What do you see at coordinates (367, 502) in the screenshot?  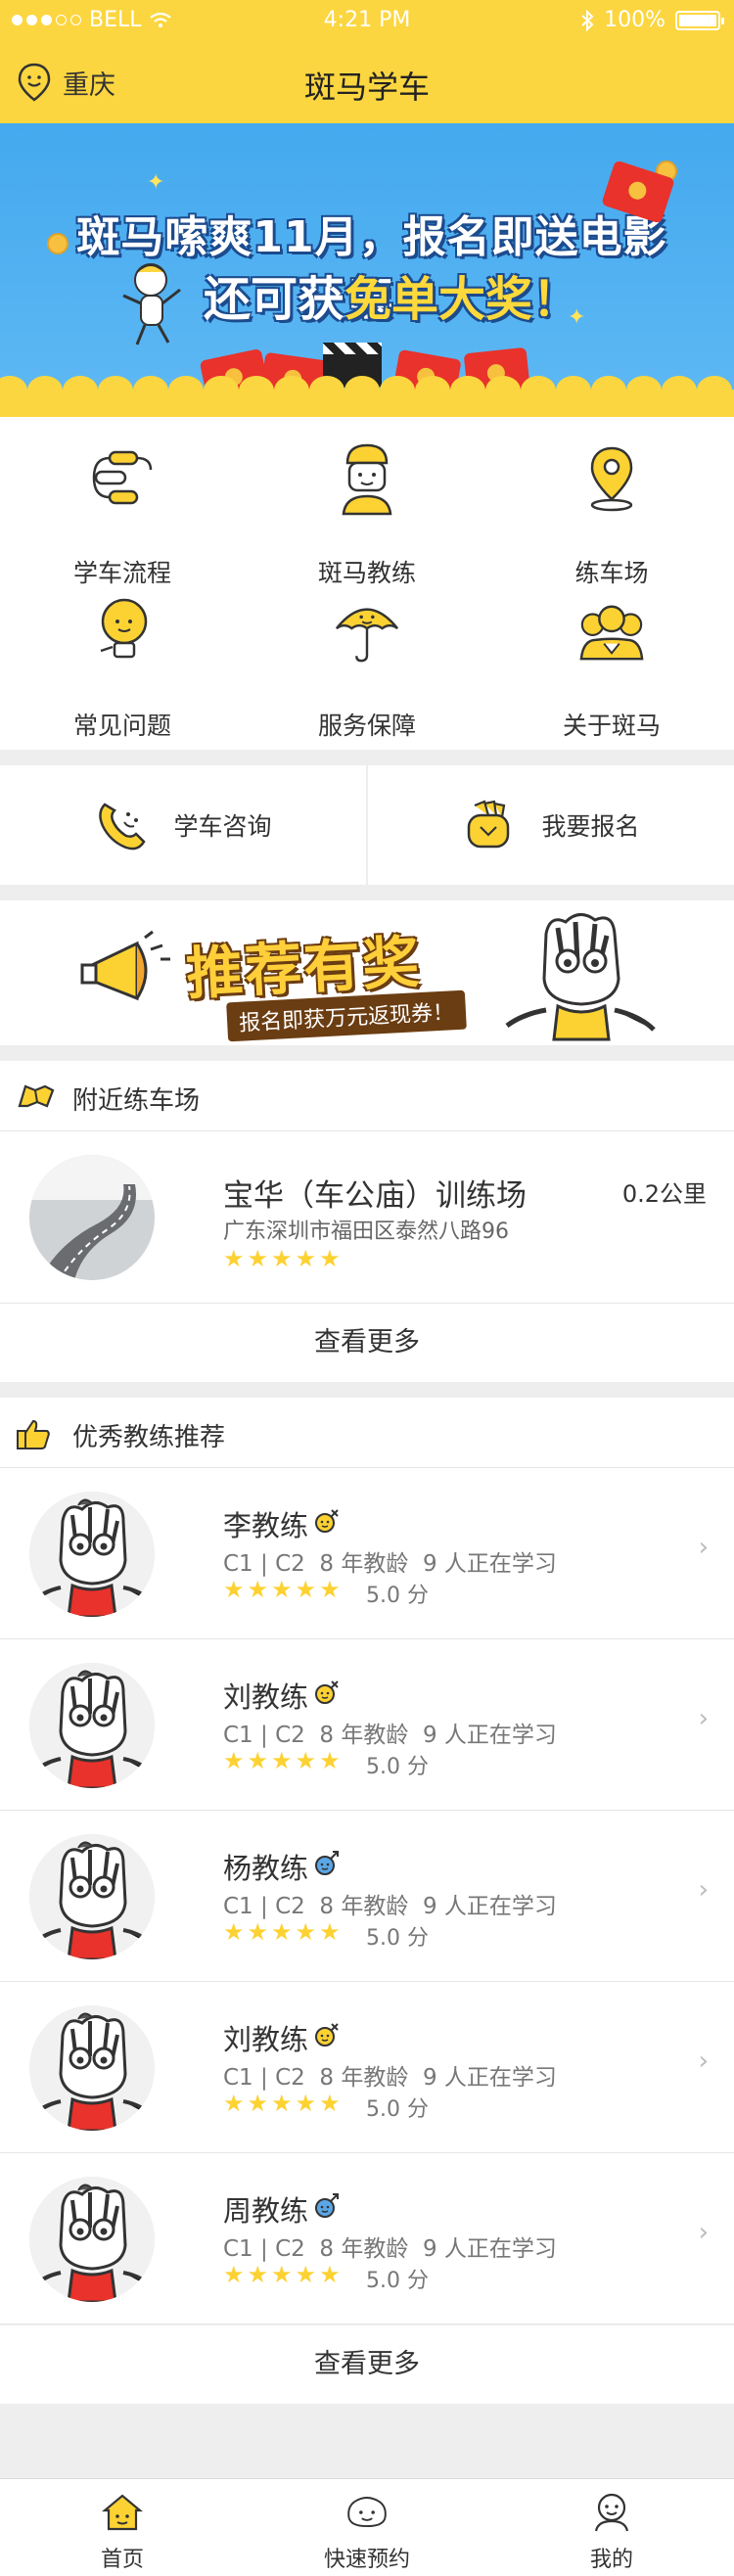 I see `menu-item-coach: 斑马教练` at bounding box center [367, 502].